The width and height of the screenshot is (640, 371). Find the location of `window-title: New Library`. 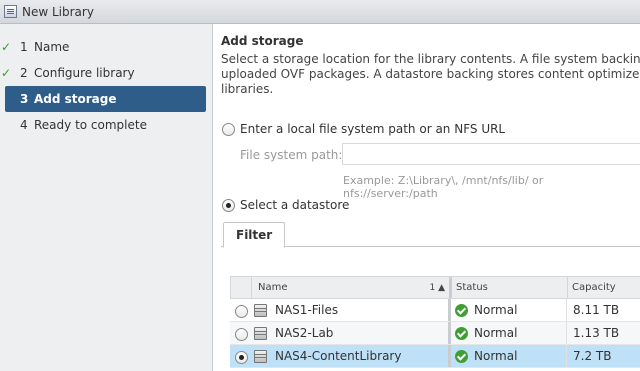

window-title: New Library is located at coordinates (58, 11).